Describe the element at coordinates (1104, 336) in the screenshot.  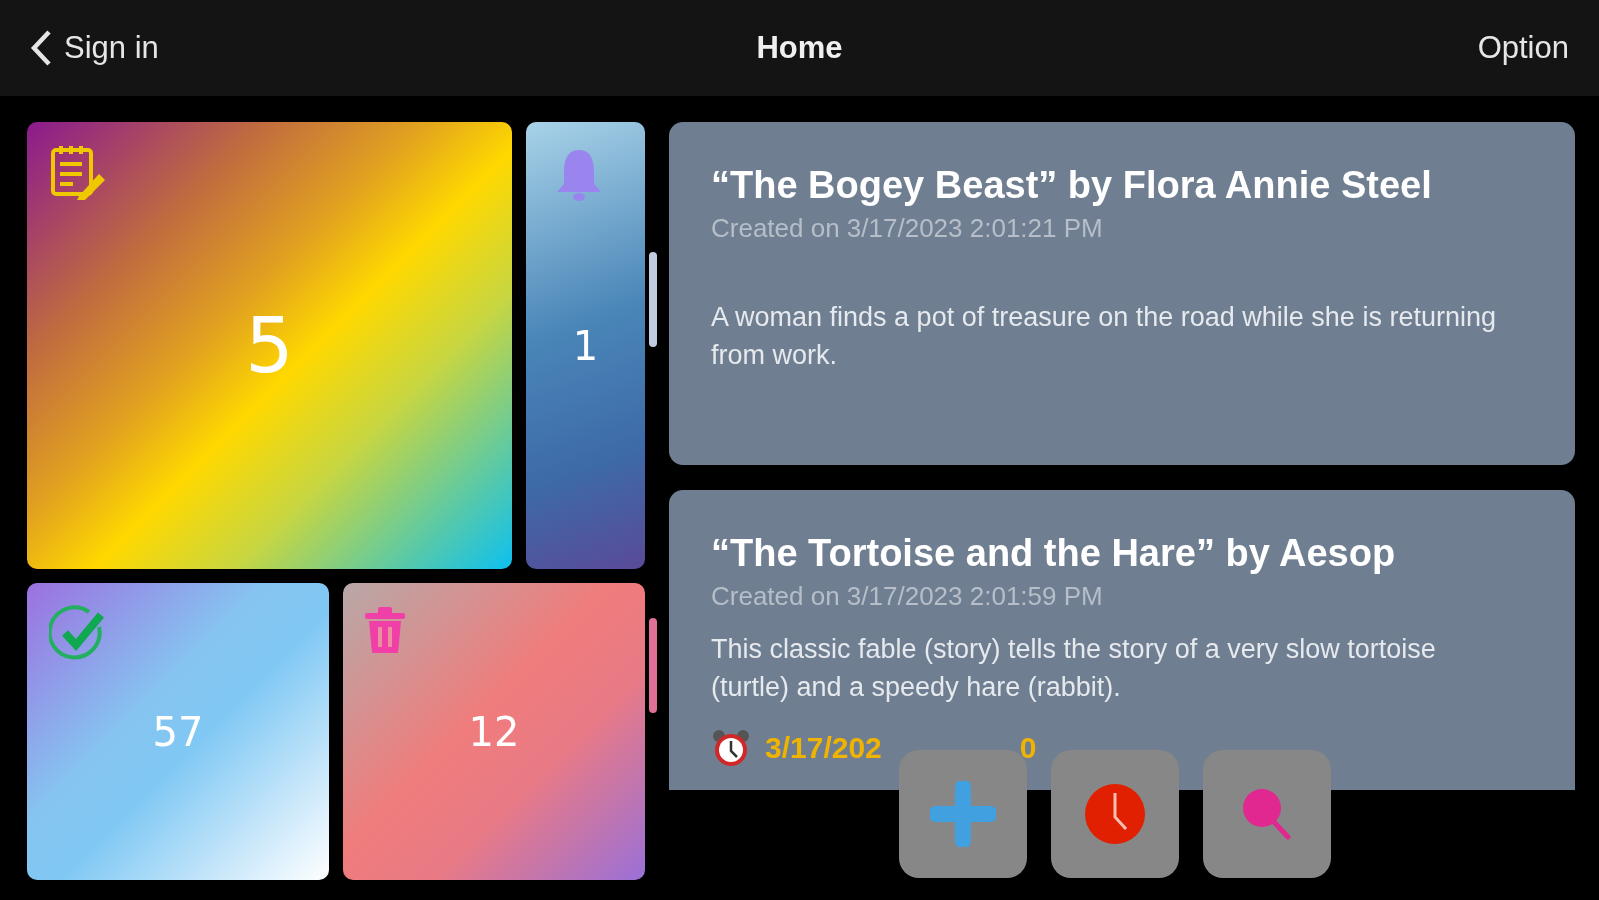
I see `note-description: A woman finds a pot of treasure on the road while she is returning from work.` at that location.